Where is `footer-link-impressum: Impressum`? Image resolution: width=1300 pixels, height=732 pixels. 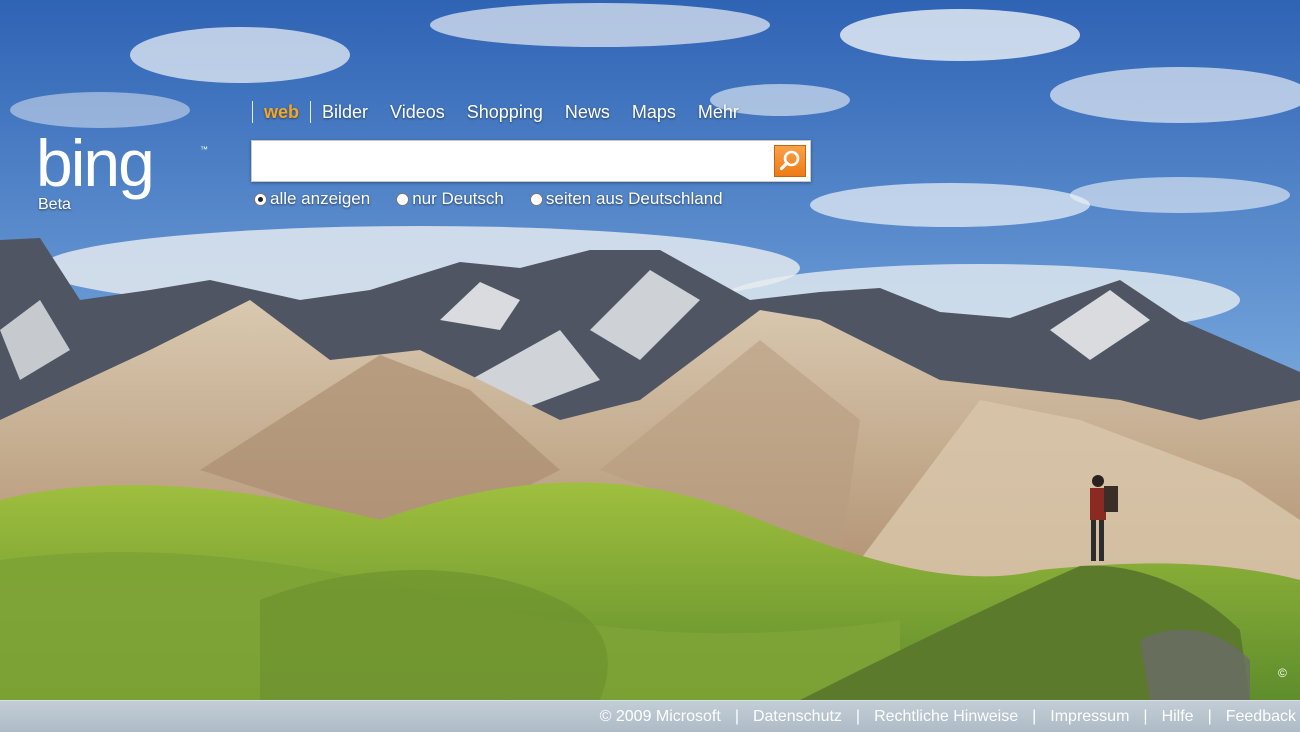
footer-link-impressum: Impressum is located at coordinates (1089, 717).